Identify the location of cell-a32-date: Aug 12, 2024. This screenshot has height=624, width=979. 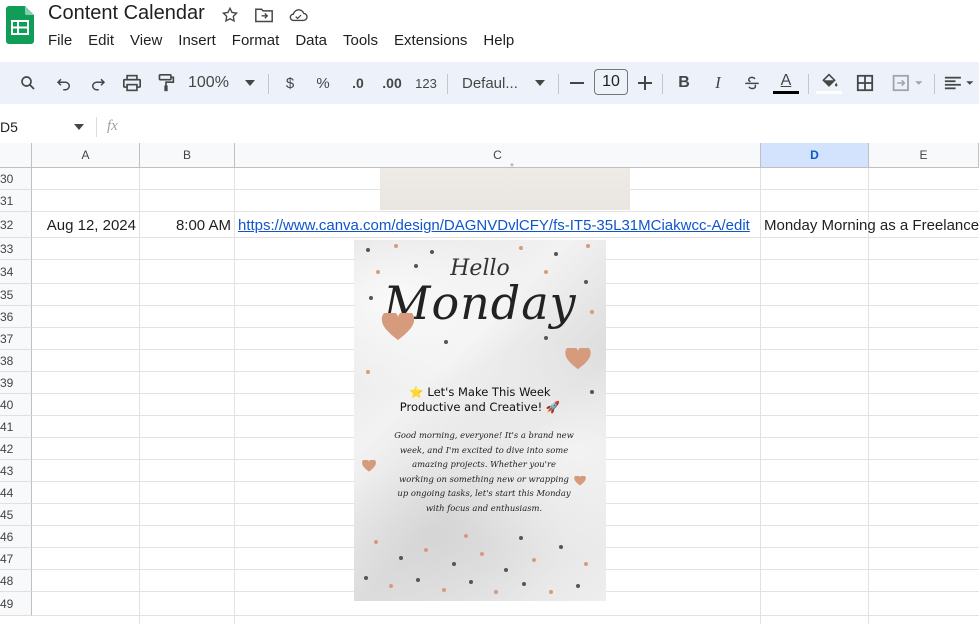
(84, 225).